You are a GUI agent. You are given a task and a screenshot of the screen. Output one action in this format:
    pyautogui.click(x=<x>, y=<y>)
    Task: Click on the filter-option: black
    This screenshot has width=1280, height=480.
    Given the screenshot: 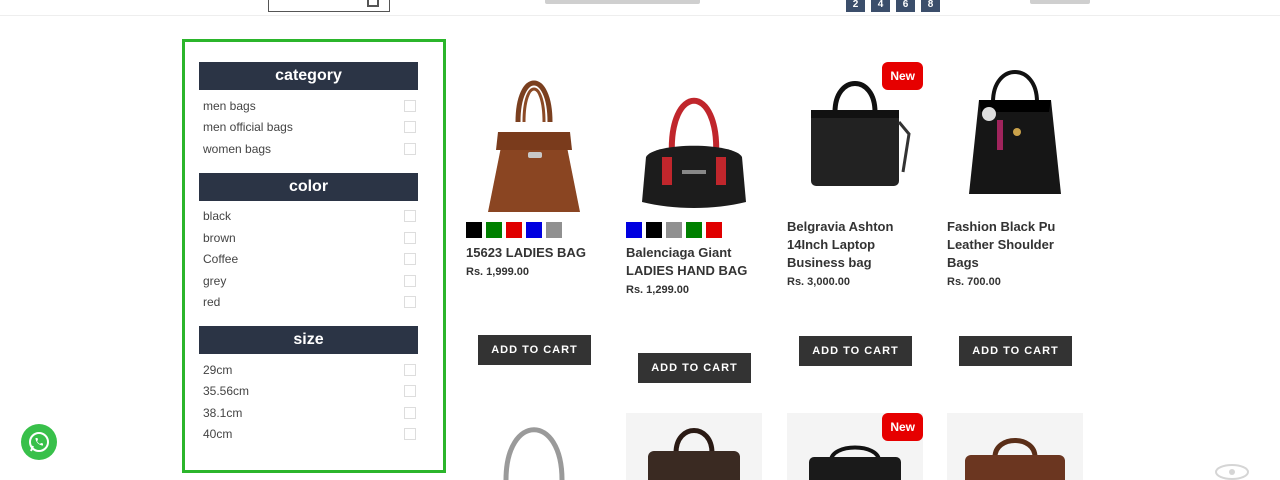 What is the action you would take?
    pyautogui.click(x=308, y=217)
    